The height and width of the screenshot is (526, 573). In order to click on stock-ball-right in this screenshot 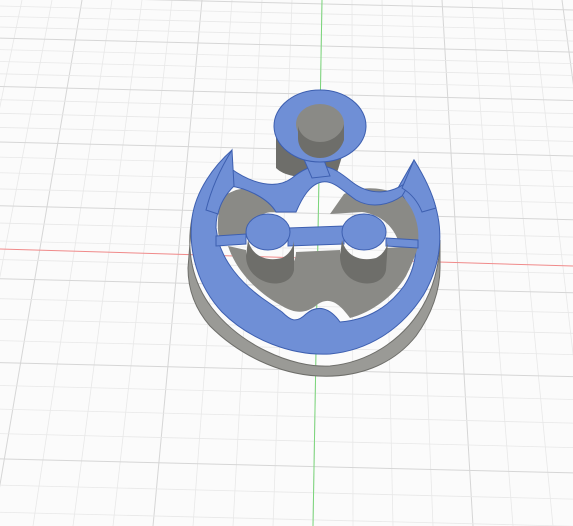, I will do `click(364, 232)`.